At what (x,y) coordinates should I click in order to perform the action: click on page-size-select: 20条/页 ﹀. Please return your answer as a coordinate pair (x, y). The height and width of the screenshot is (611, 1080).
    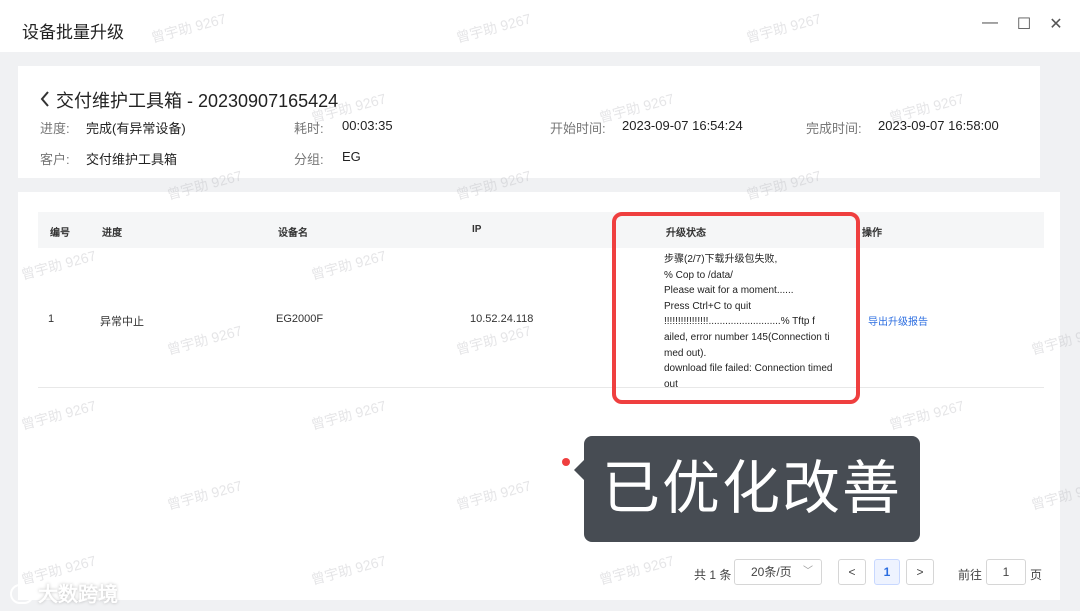
    Looking at the image, I should click on (778, 572).